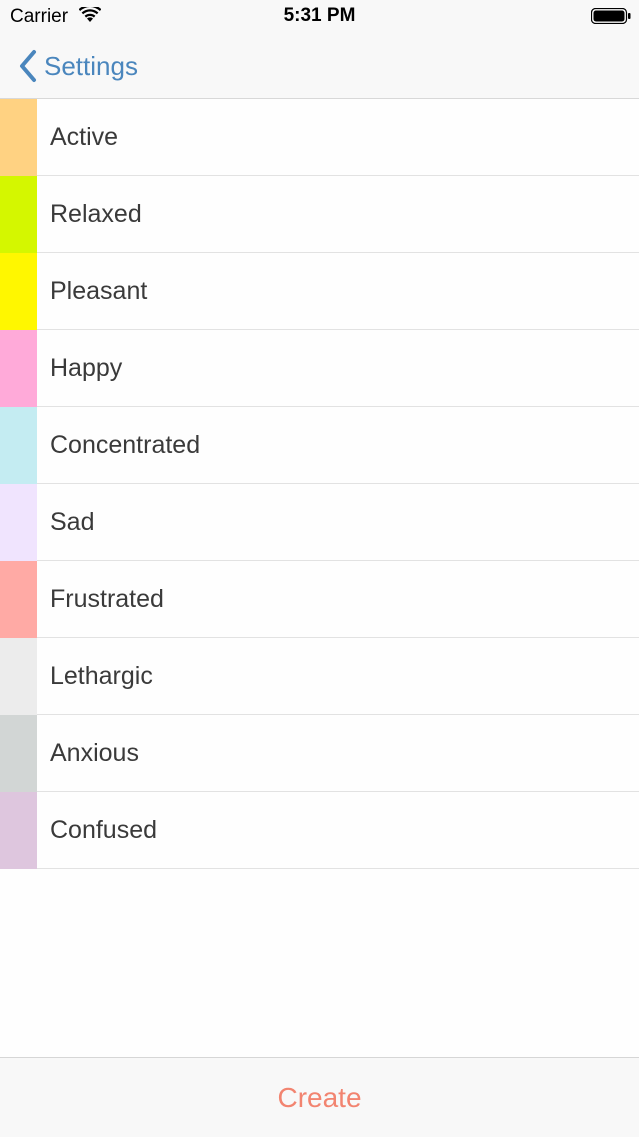 The height and width of the screenshot is (1137, 639). Describe the element at coordinates (319, 599) in the screenshot. I see `mood-row-frustrated: Frustrated` at that location.